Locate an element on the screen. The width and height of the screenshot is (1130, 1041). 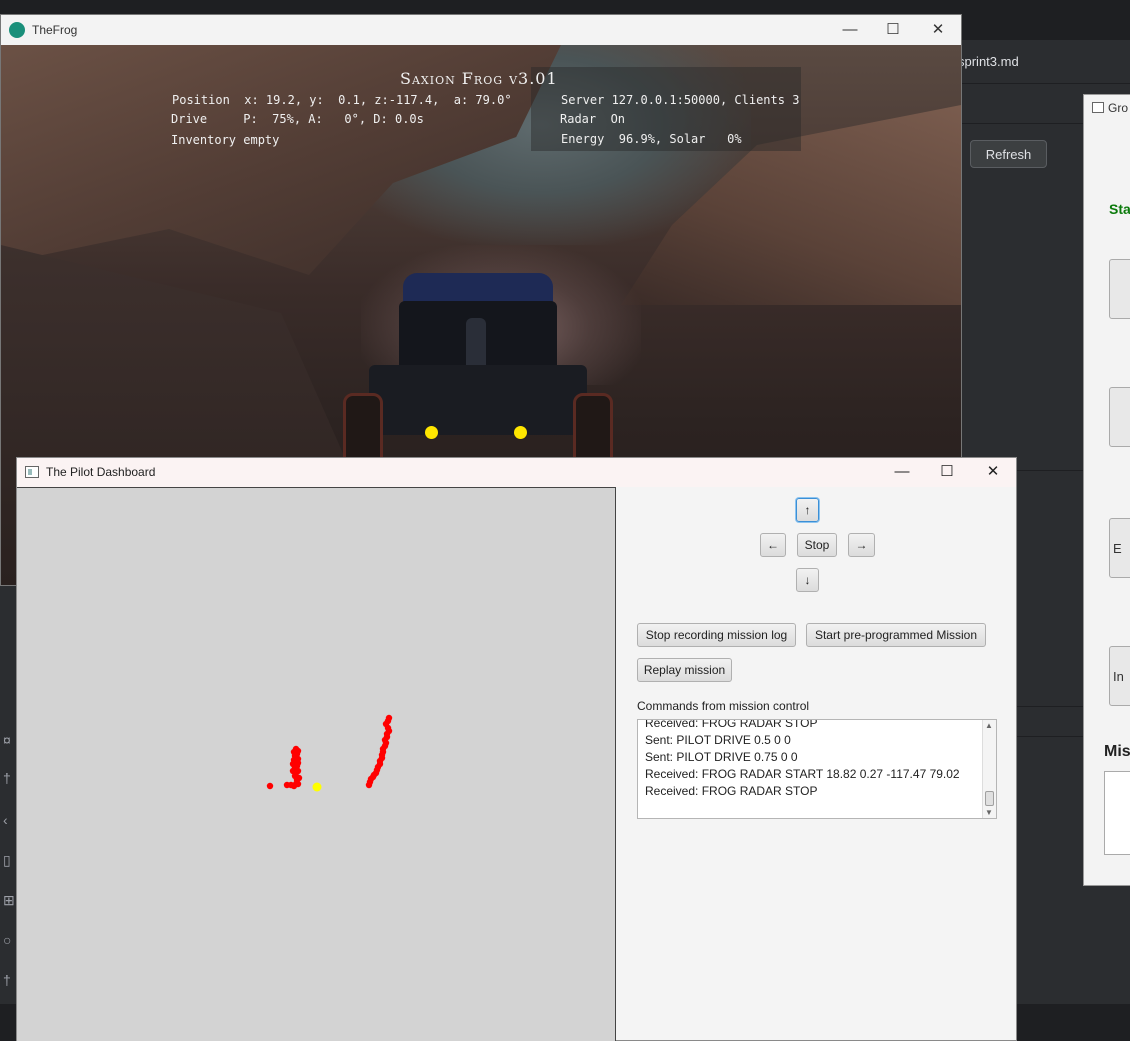
hud-server: Server 127.0.0.1:50000, Clients 3 is located at coordinates (680, 100).